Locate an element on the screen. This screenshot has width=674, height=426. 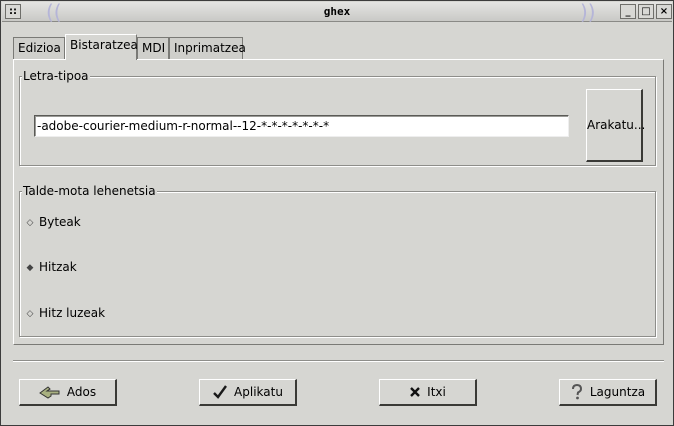
title-bar: :: (( ghex )) _ □ × is located at coordinates (337, 12).